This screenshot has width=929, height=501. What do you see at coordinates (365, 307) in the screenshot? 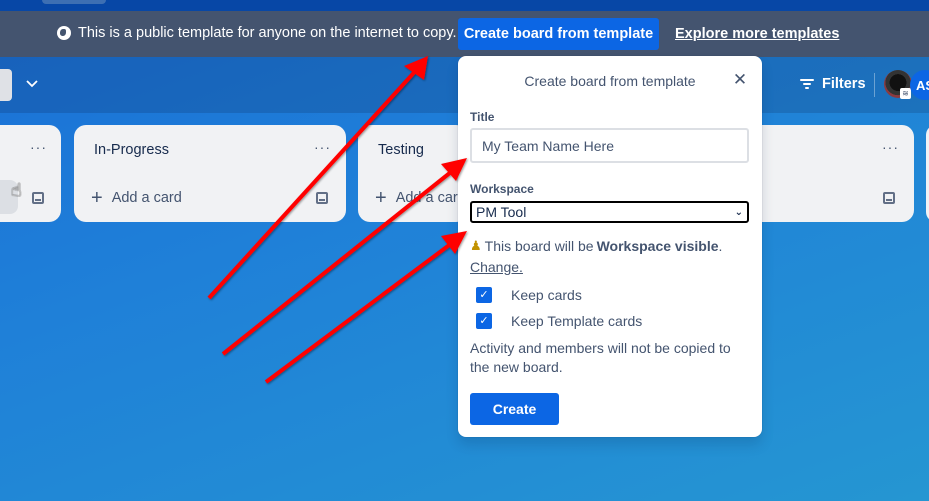
I see `annotation-arrow` at bounding box center [365, 307].